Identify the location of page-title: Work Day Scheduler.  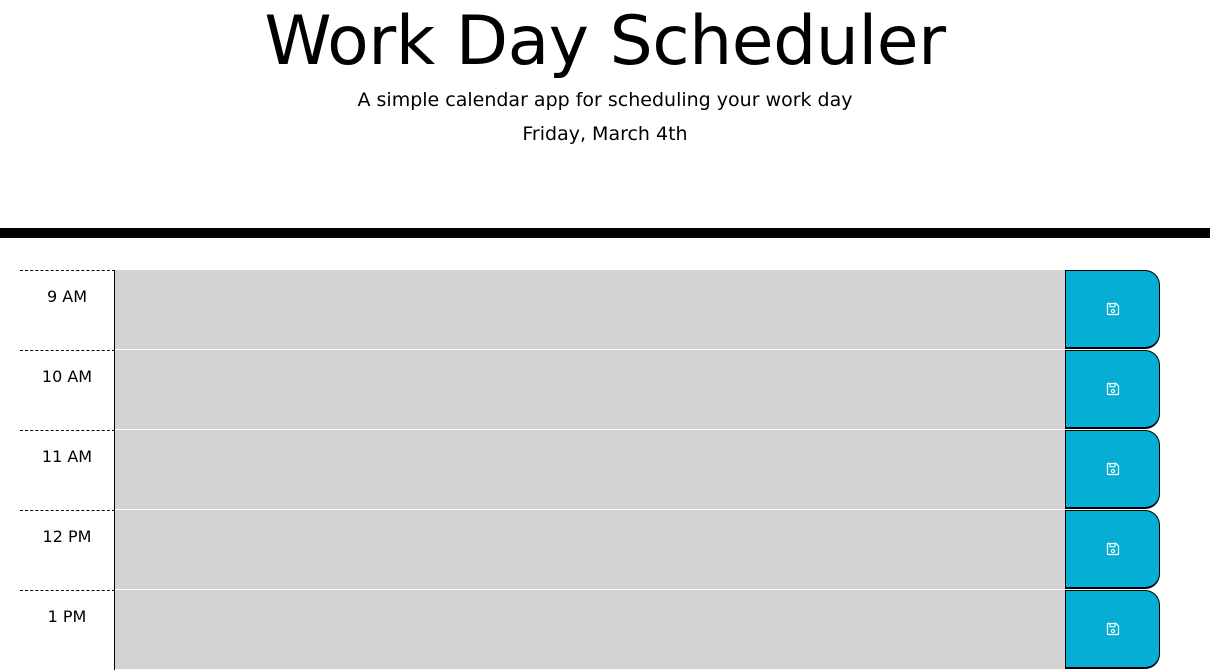
(605, 41).